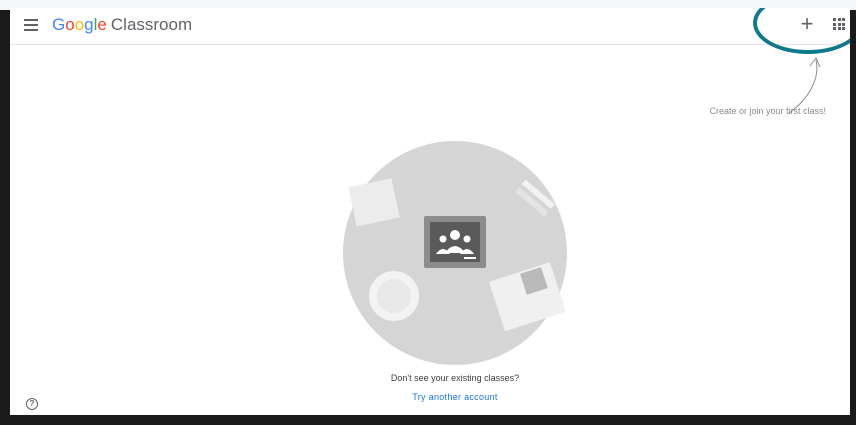 Image resolution: width=856 pixels, height=425 pixels. What do you see at coordinates (767, 111) in the screenshot?
I see `create-join-hint: Create or join your first class!` at bounding box center [767, 111].